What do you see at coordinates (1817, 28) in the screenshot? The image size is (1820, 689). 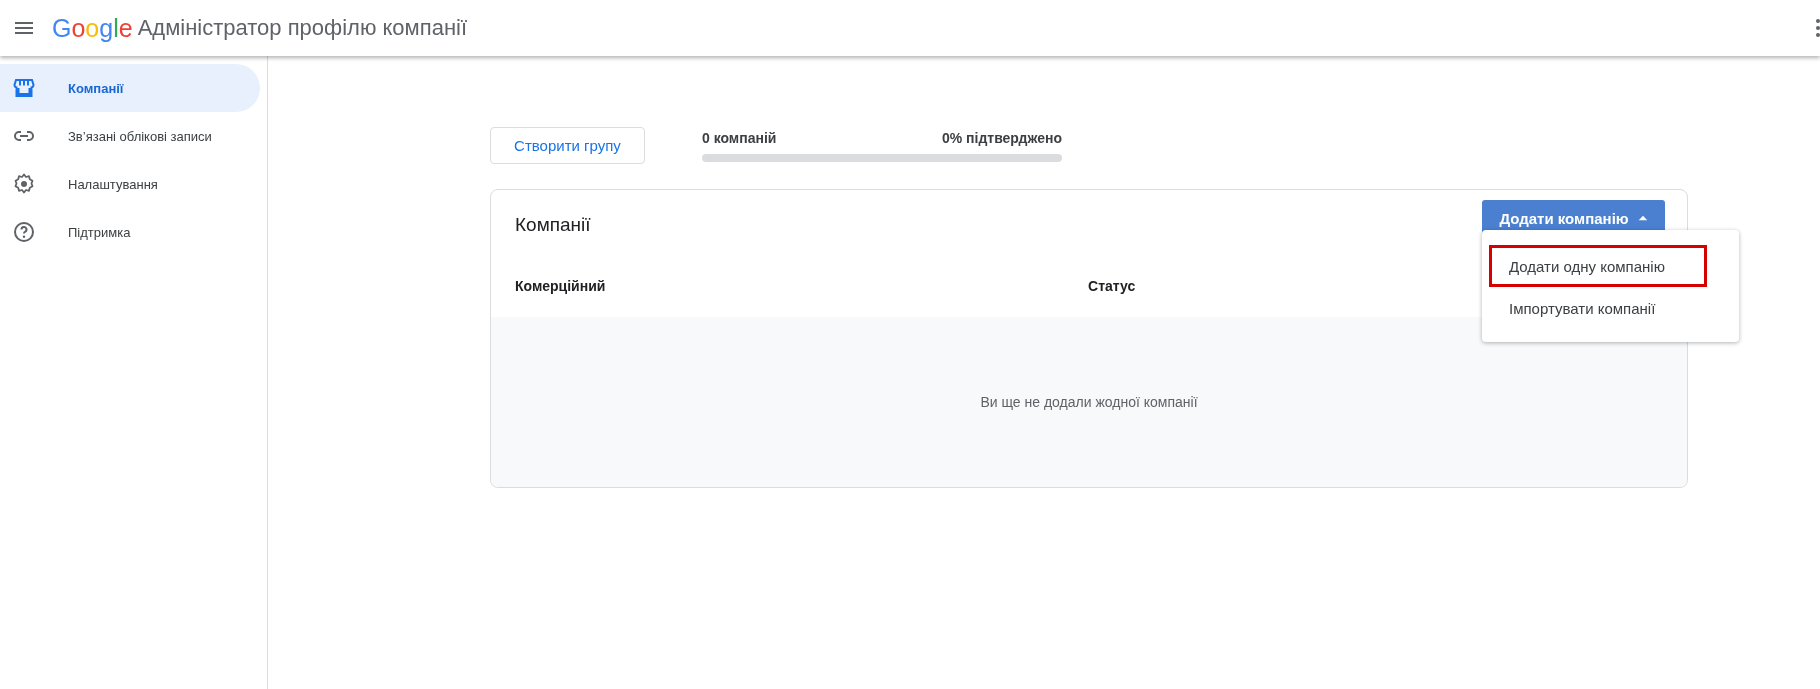 I see `more-icon` at bounding box center [1817, 28].